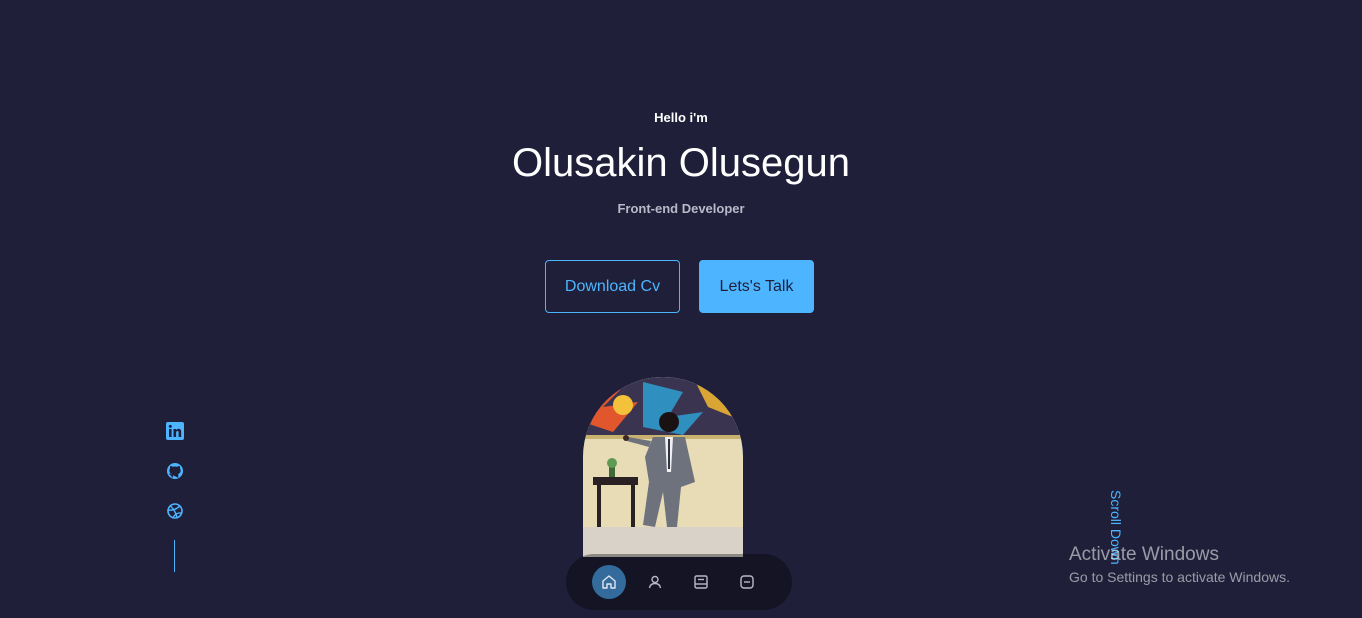 This screenshot has height=618, width=1362. I want to click on nav-about, so click(655, 582).